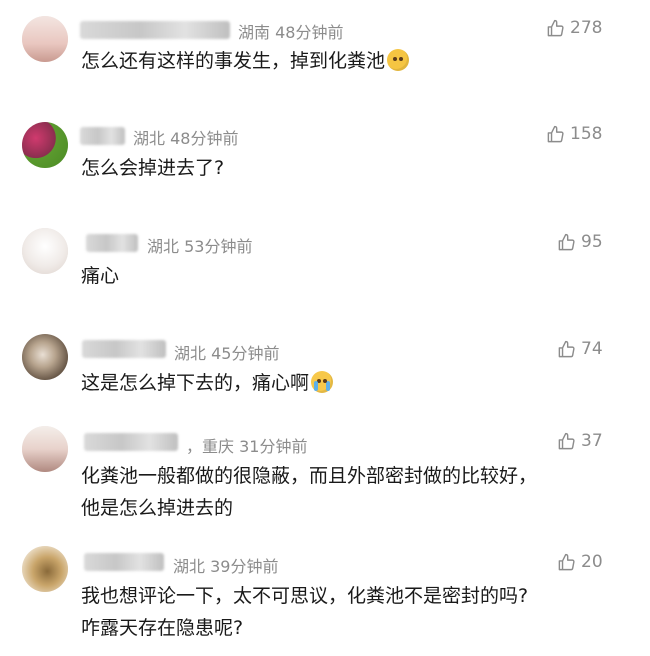 The image size is (650, 656). Describe the element at coordinates (162, 628) in the screenshot. I see `comment-line: 咋露天存在隐患呢?` at that location.